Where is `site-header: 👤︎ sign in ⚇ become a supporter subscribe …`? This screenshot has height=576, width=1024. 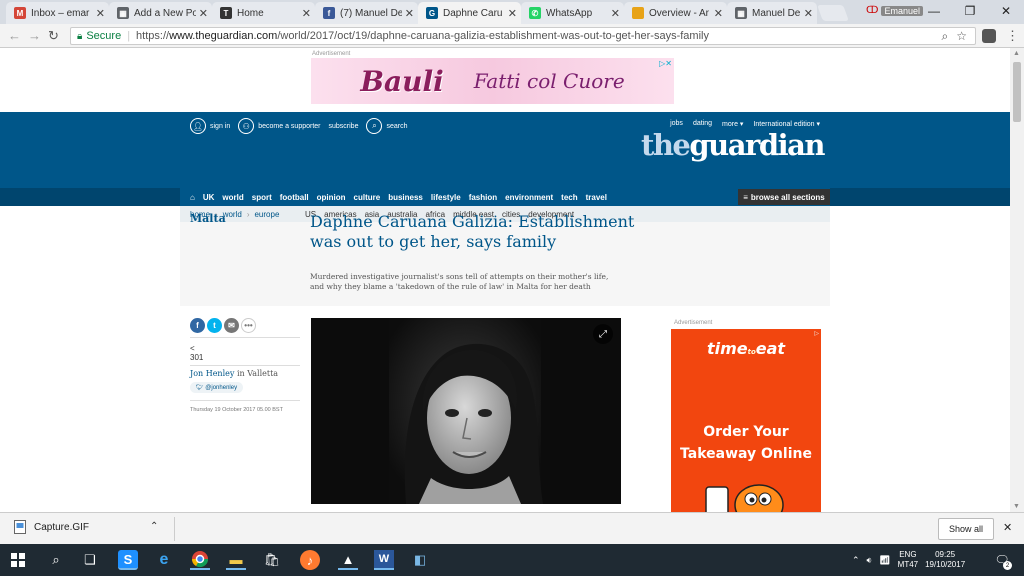 site-header: 👤︎ sign in ⚇ become a supporter subscribe … is located at coordinates (505, 150).